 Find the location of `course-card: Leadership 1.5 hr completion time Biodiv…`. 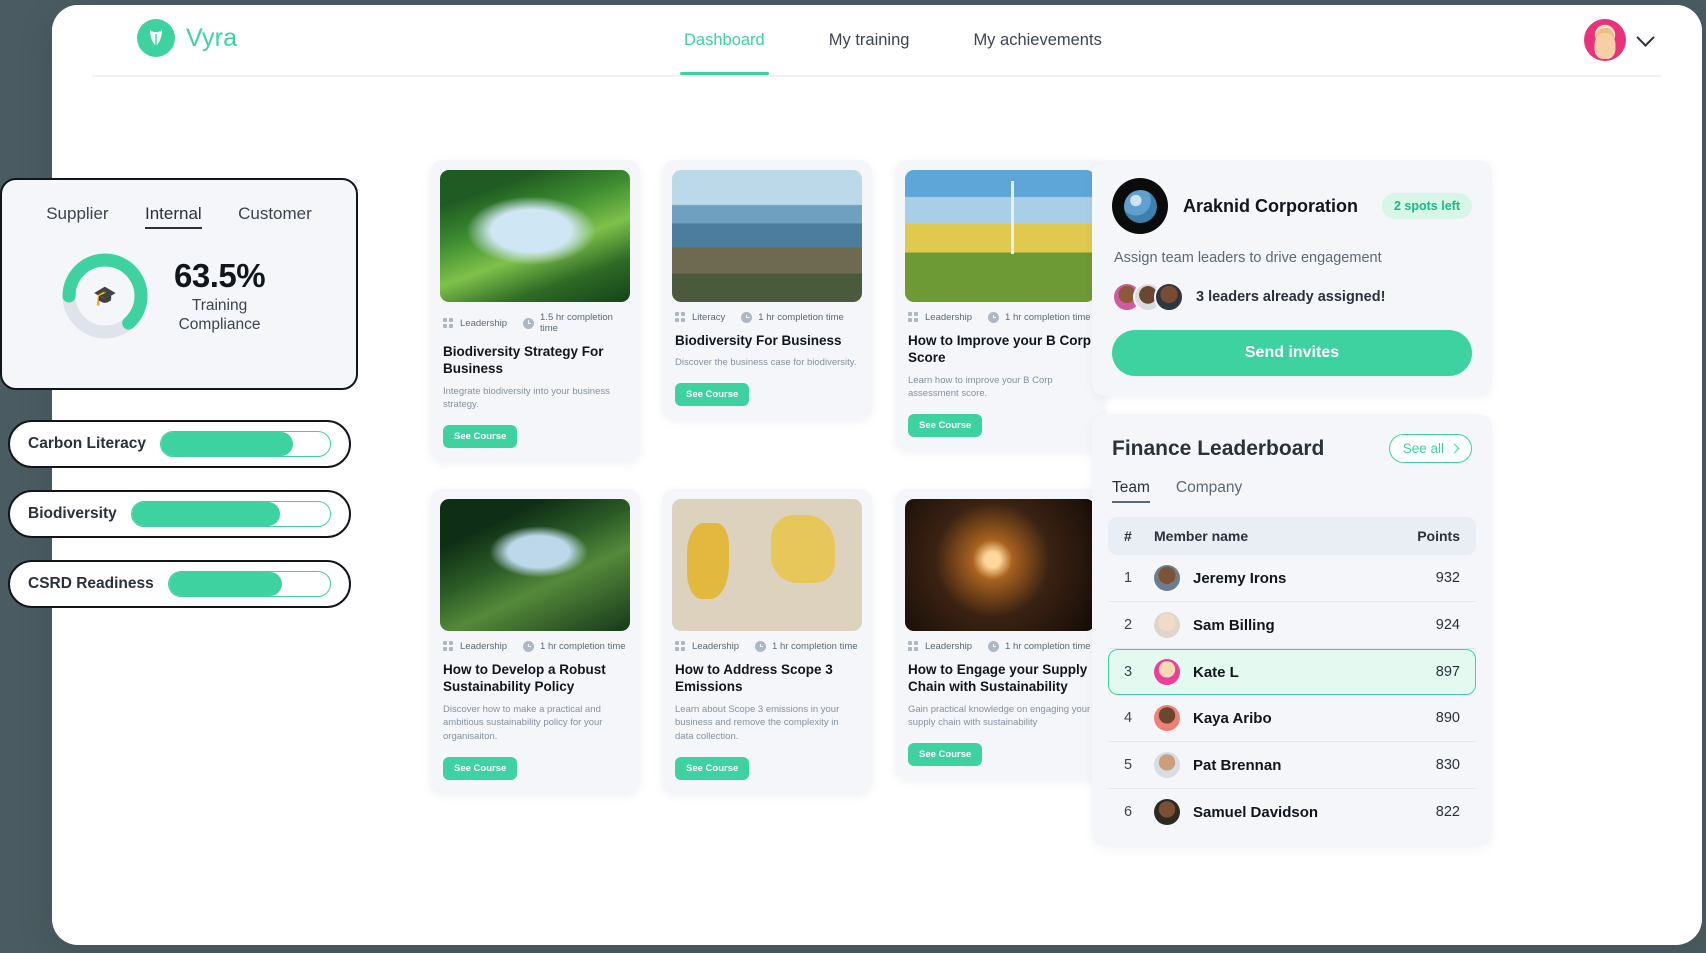

course-card: Leadership 1.5 hr completion time Biodiv… is located at coordinates (535, 311).